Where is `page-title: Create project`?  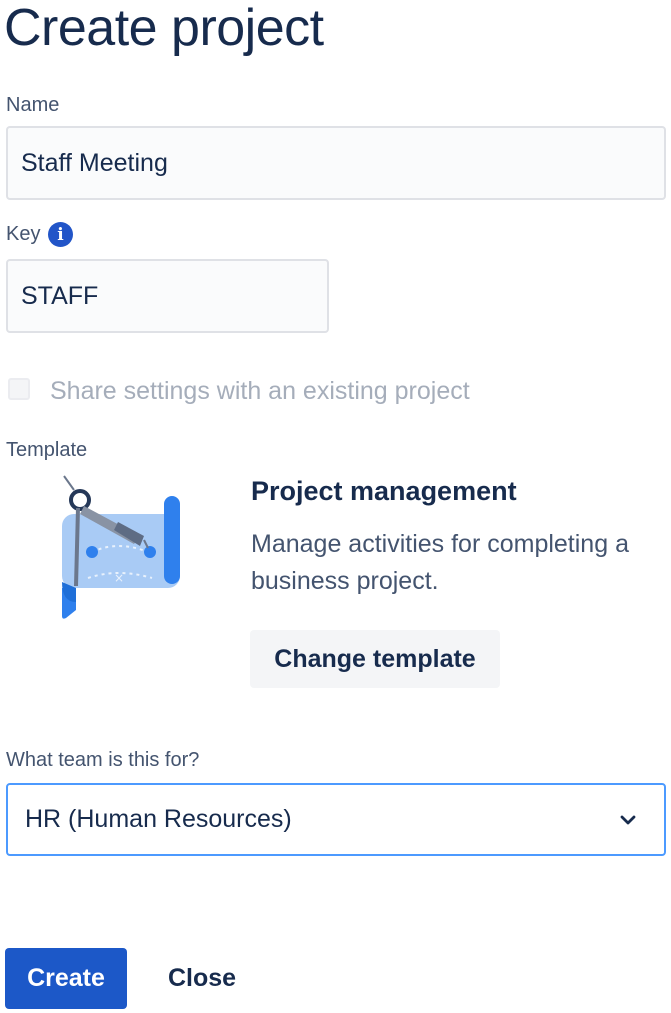 page-title: Create project is located at coordinates (164, 28).